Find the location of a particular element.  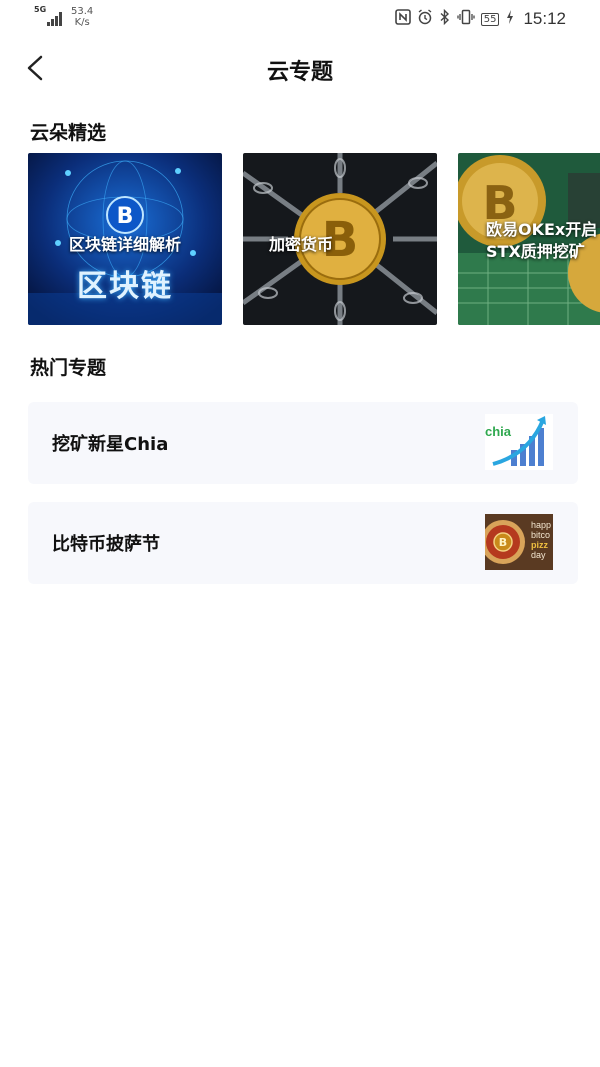

topic-title: 比特币披萨节 is located at coordinates (106, 544).